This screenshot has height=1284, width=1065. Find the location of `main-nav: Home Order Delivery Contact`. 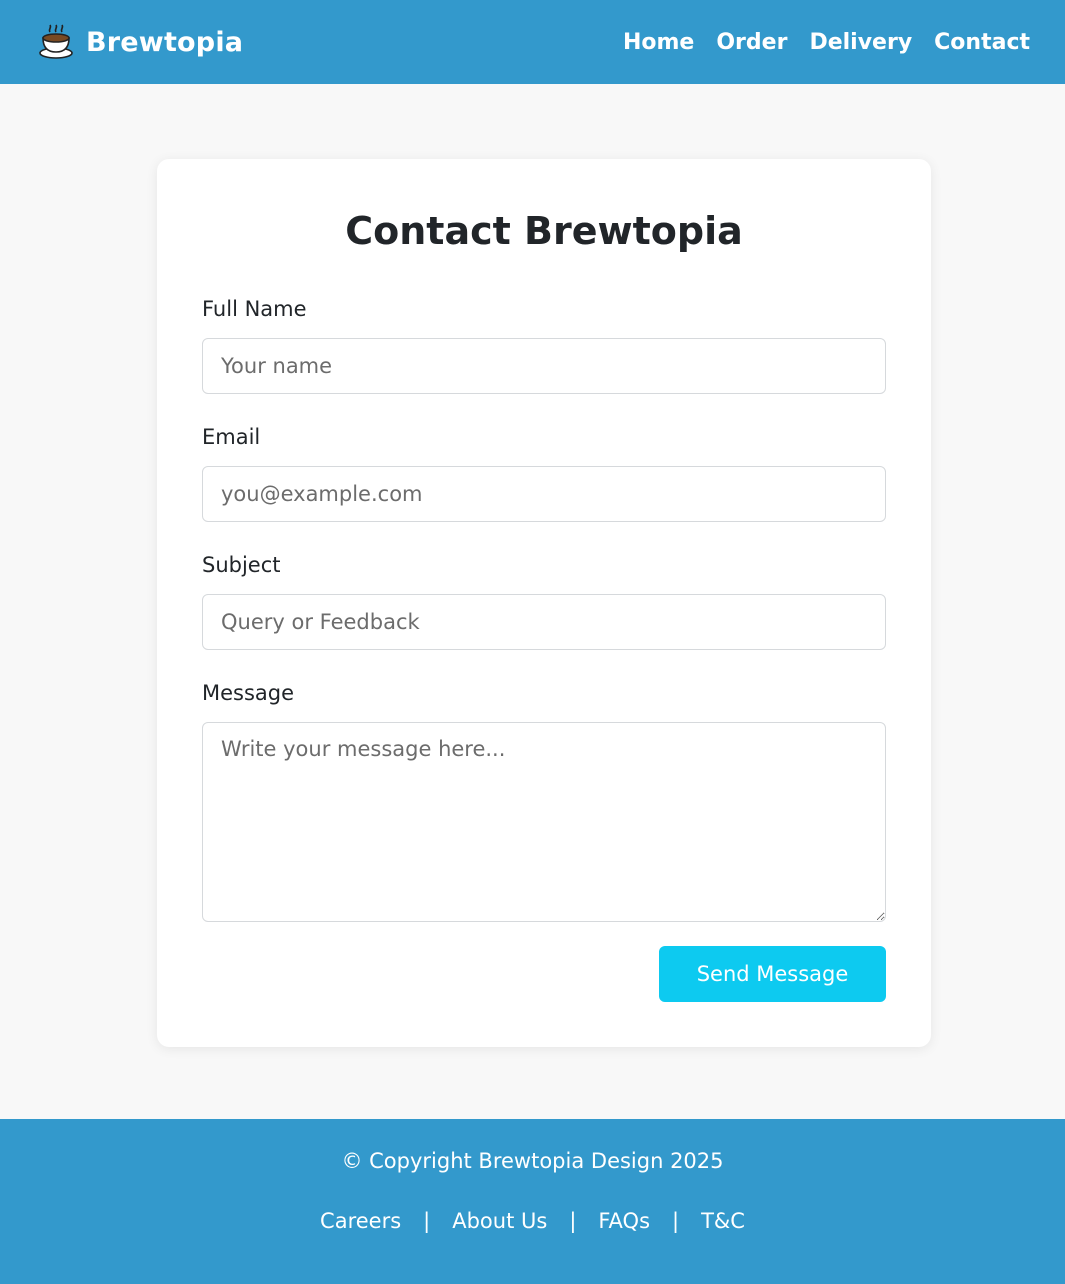

main-nav: Home Order Delivery Contact is located at coordinates (826, 43).